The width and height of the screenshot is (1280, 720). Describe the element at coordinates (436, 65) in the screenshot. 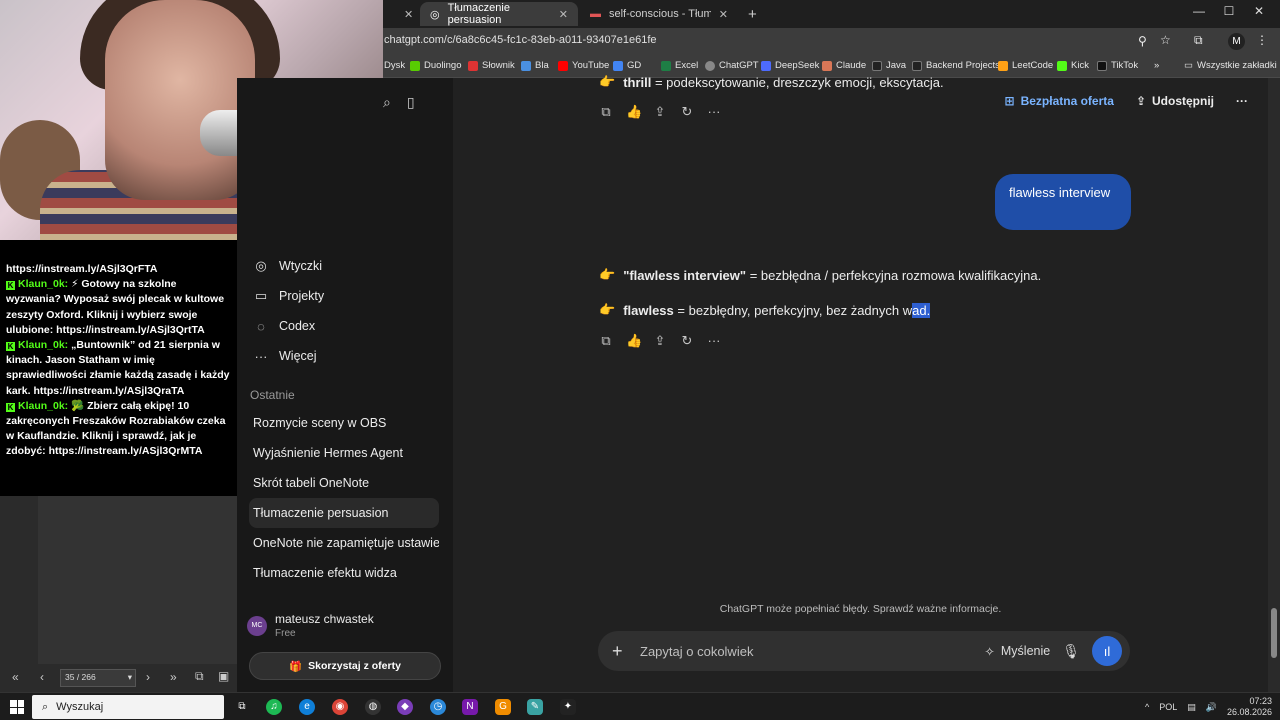

I see `bookmark-duolingo: Duolingo` at that location.